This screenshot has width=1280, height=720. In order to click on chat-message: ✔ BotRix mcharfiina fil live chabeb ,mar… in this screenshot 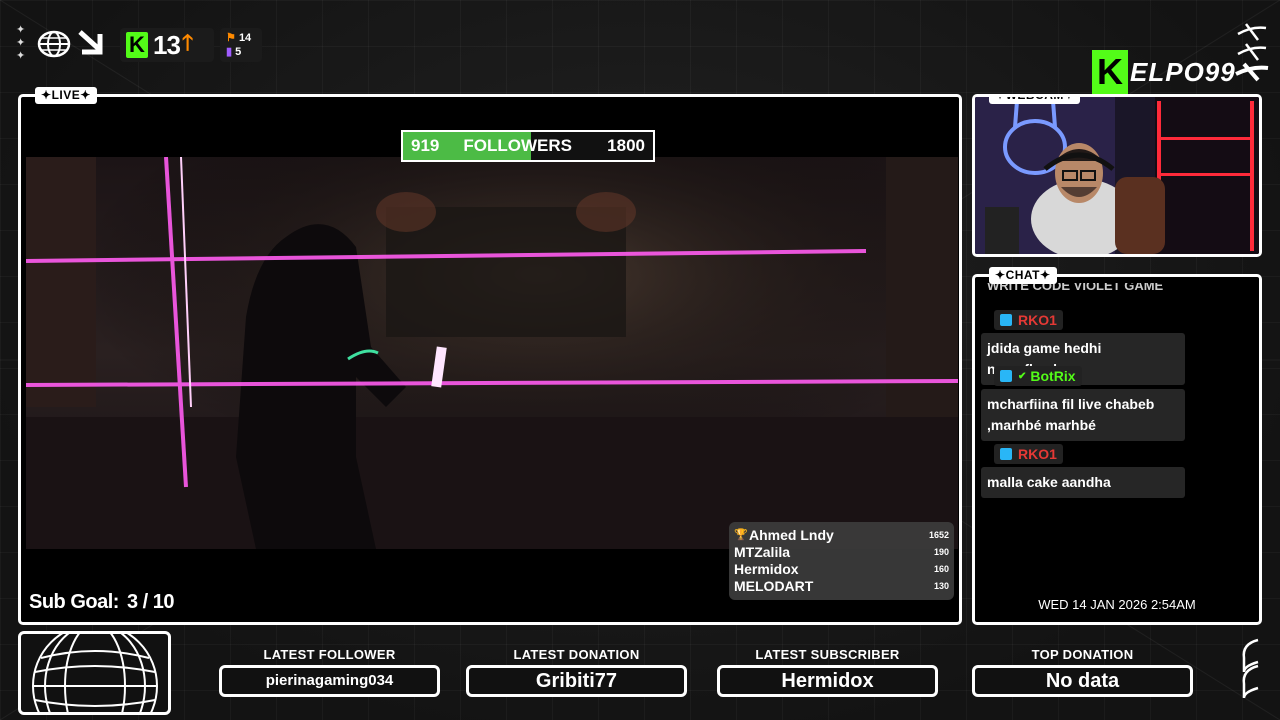, I will do `click(1083, 403)`.